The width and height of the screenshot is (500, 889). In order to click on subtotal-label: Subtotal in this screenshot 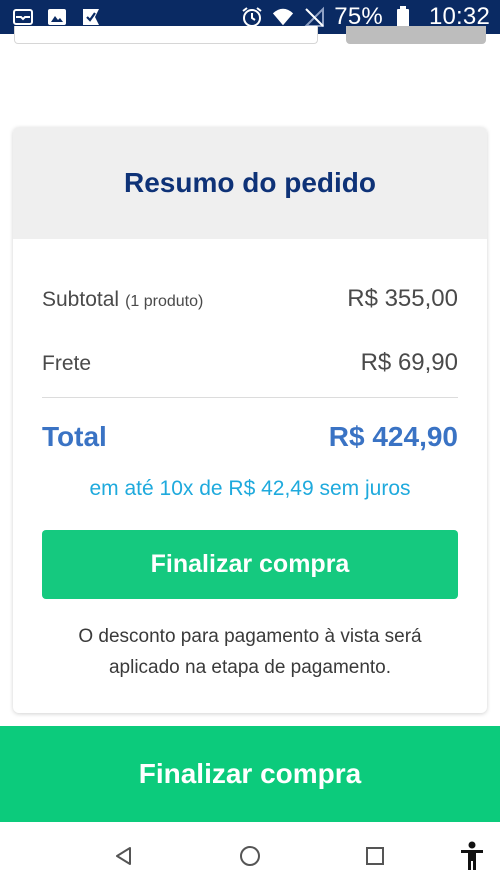, I will do `click(81, 299)`.